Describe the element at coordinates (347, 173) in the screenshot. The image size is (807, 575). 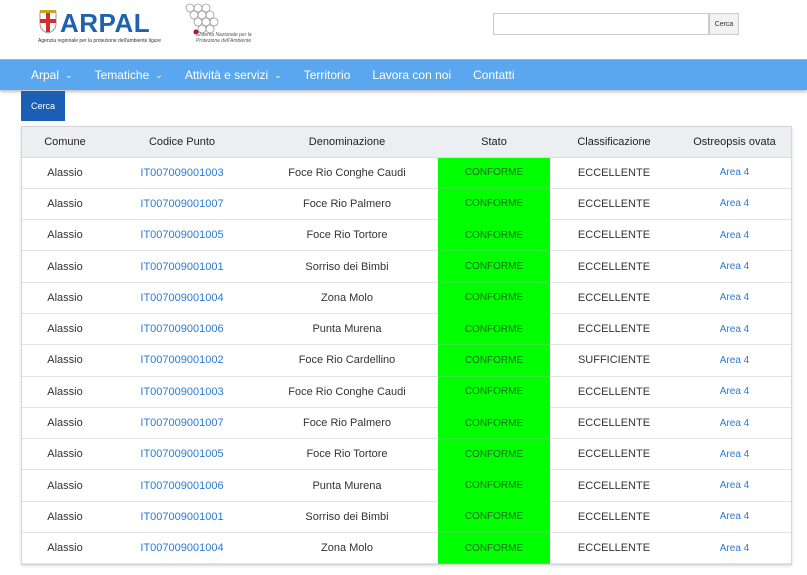
I see `cell-denominazione: Foce Rio Conghe Caudi` at that location.